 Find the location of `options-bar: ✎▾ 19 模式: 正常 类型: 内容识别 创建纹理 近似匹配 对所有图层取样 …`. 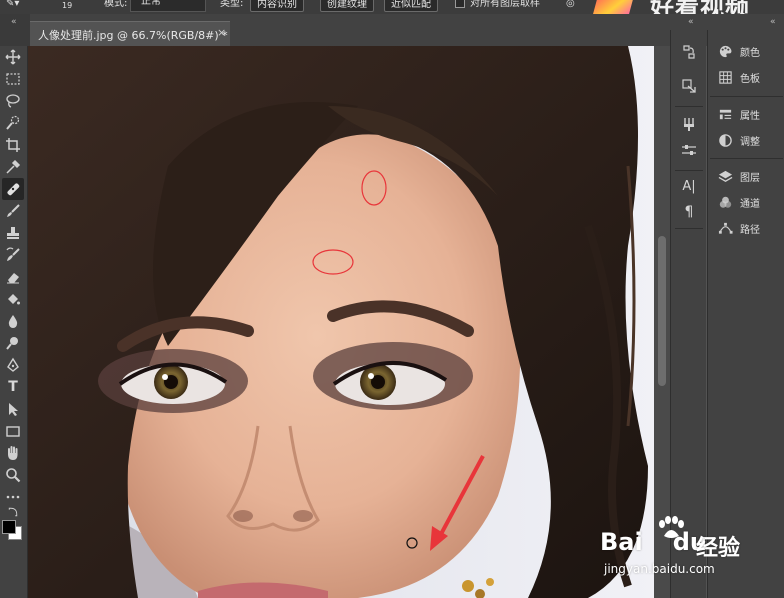

options-bar: ✎▾ 19 模式: 正常 类型: 内容识别 创建纹理 近似匹配 对所有图层取样 … is located at coordinates (392, 7).